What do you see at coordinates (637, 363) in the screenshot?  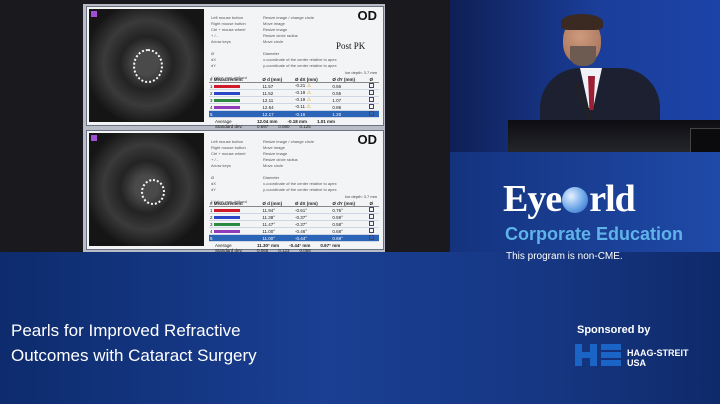 I see `sponsor-name-line: USA` at bounding box center [637, 363].